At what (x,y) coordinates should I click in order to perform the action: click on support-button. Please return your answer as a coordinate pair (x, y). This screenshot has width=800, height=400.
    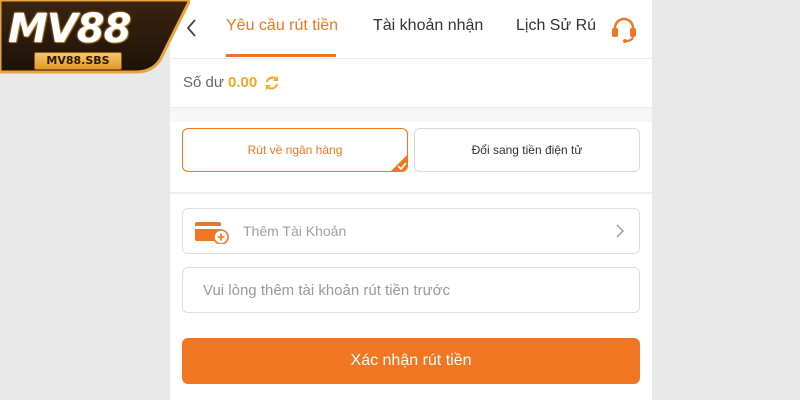
    Looking at the image, I should click on (624, 29).